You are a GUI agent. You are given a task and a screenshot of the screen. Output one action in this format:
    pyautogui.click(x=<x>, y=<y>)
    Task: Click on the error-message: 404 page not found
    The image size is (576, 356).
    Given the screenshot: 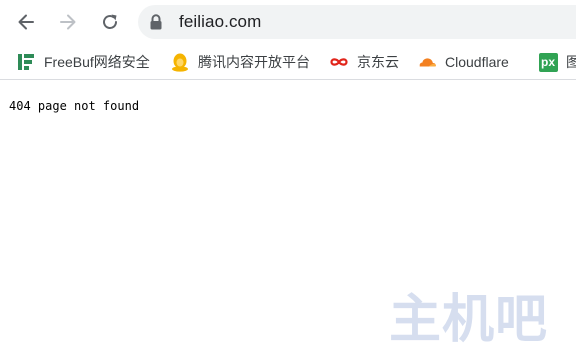 What is the action you would take?
    pyautogui.click(x=74, y=106)
    